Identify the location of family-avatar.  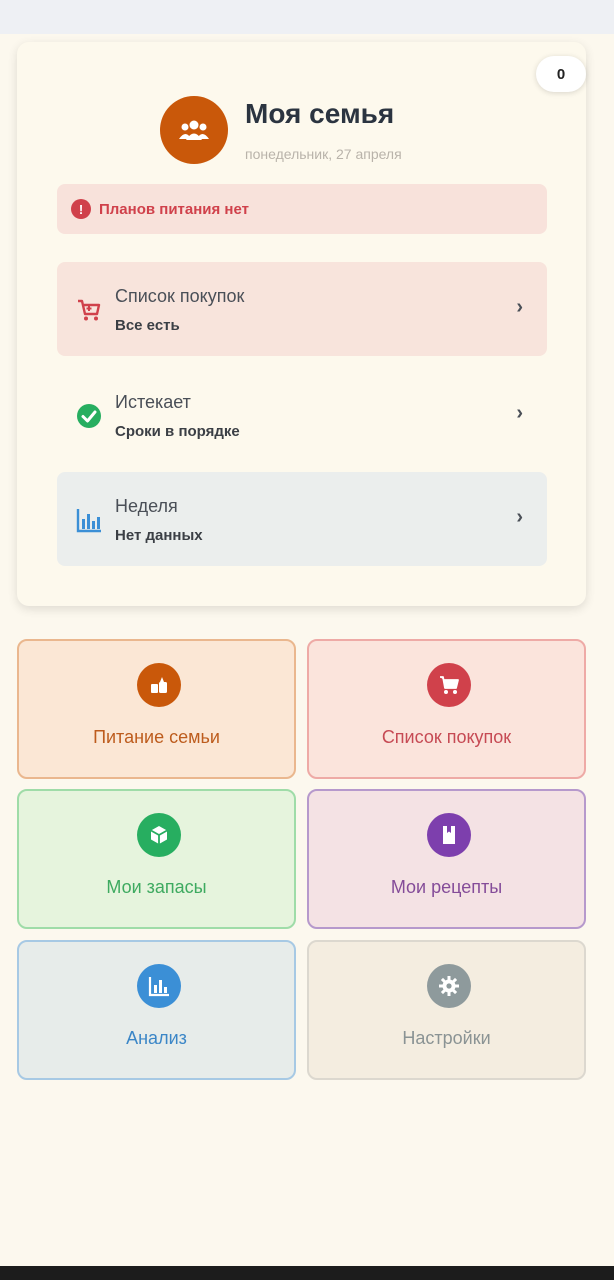
(194, 130).